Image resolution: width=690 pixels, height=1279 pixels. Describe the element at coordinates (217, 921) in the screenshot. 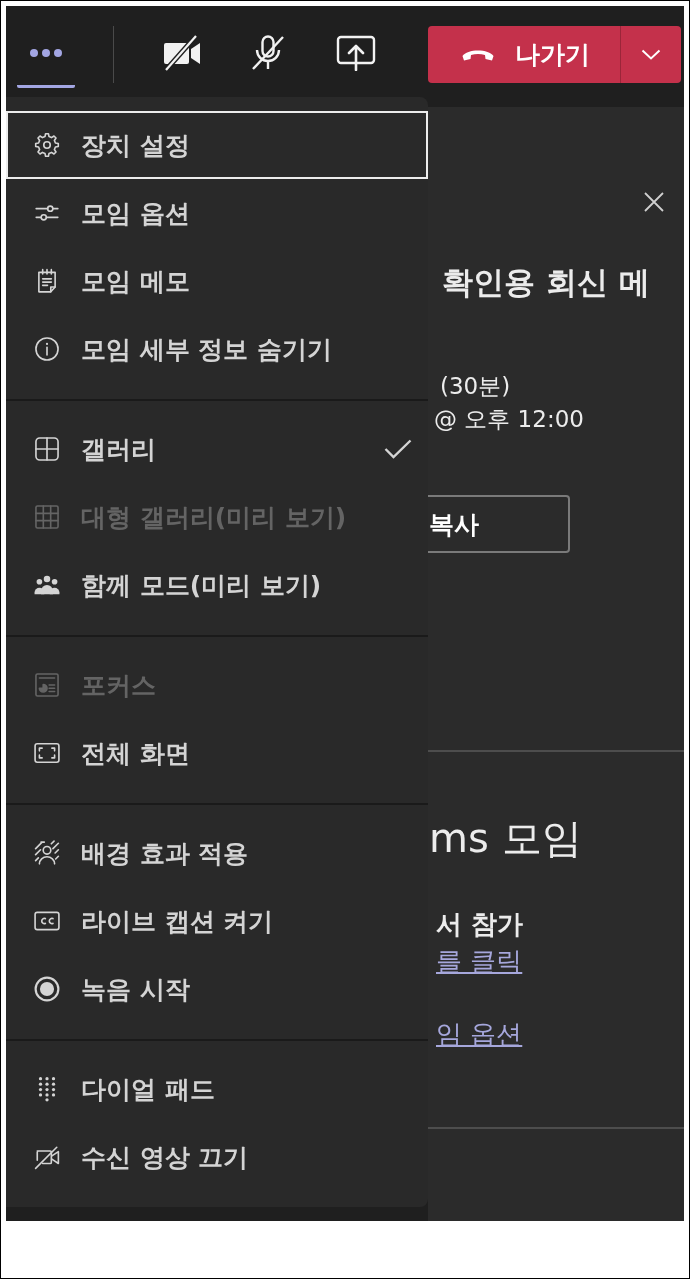

I see `menu-item: 라이브 캡션 켜기` at that location.